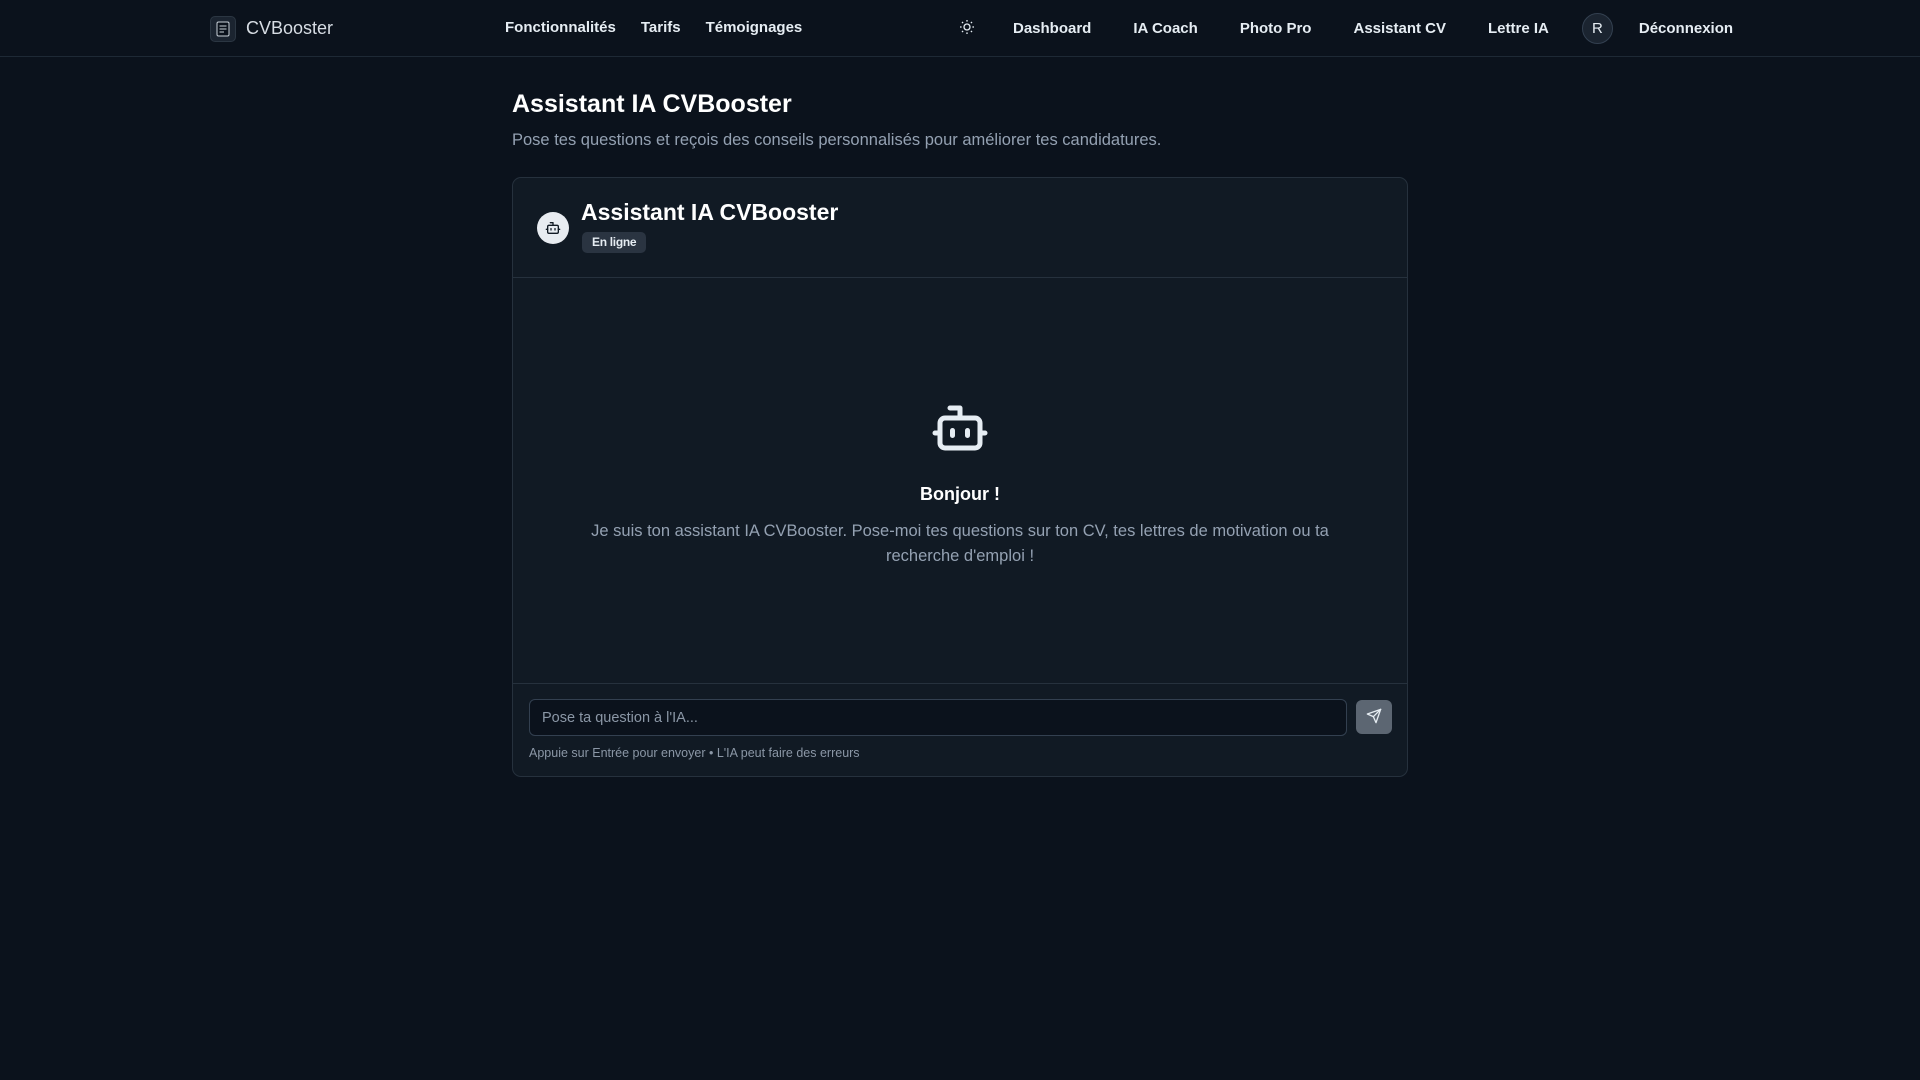 This screenshot has width=1920, height=1080. Describe the element at coordinates (938, 717) in the screenshot. I see `chat-input` at that location.